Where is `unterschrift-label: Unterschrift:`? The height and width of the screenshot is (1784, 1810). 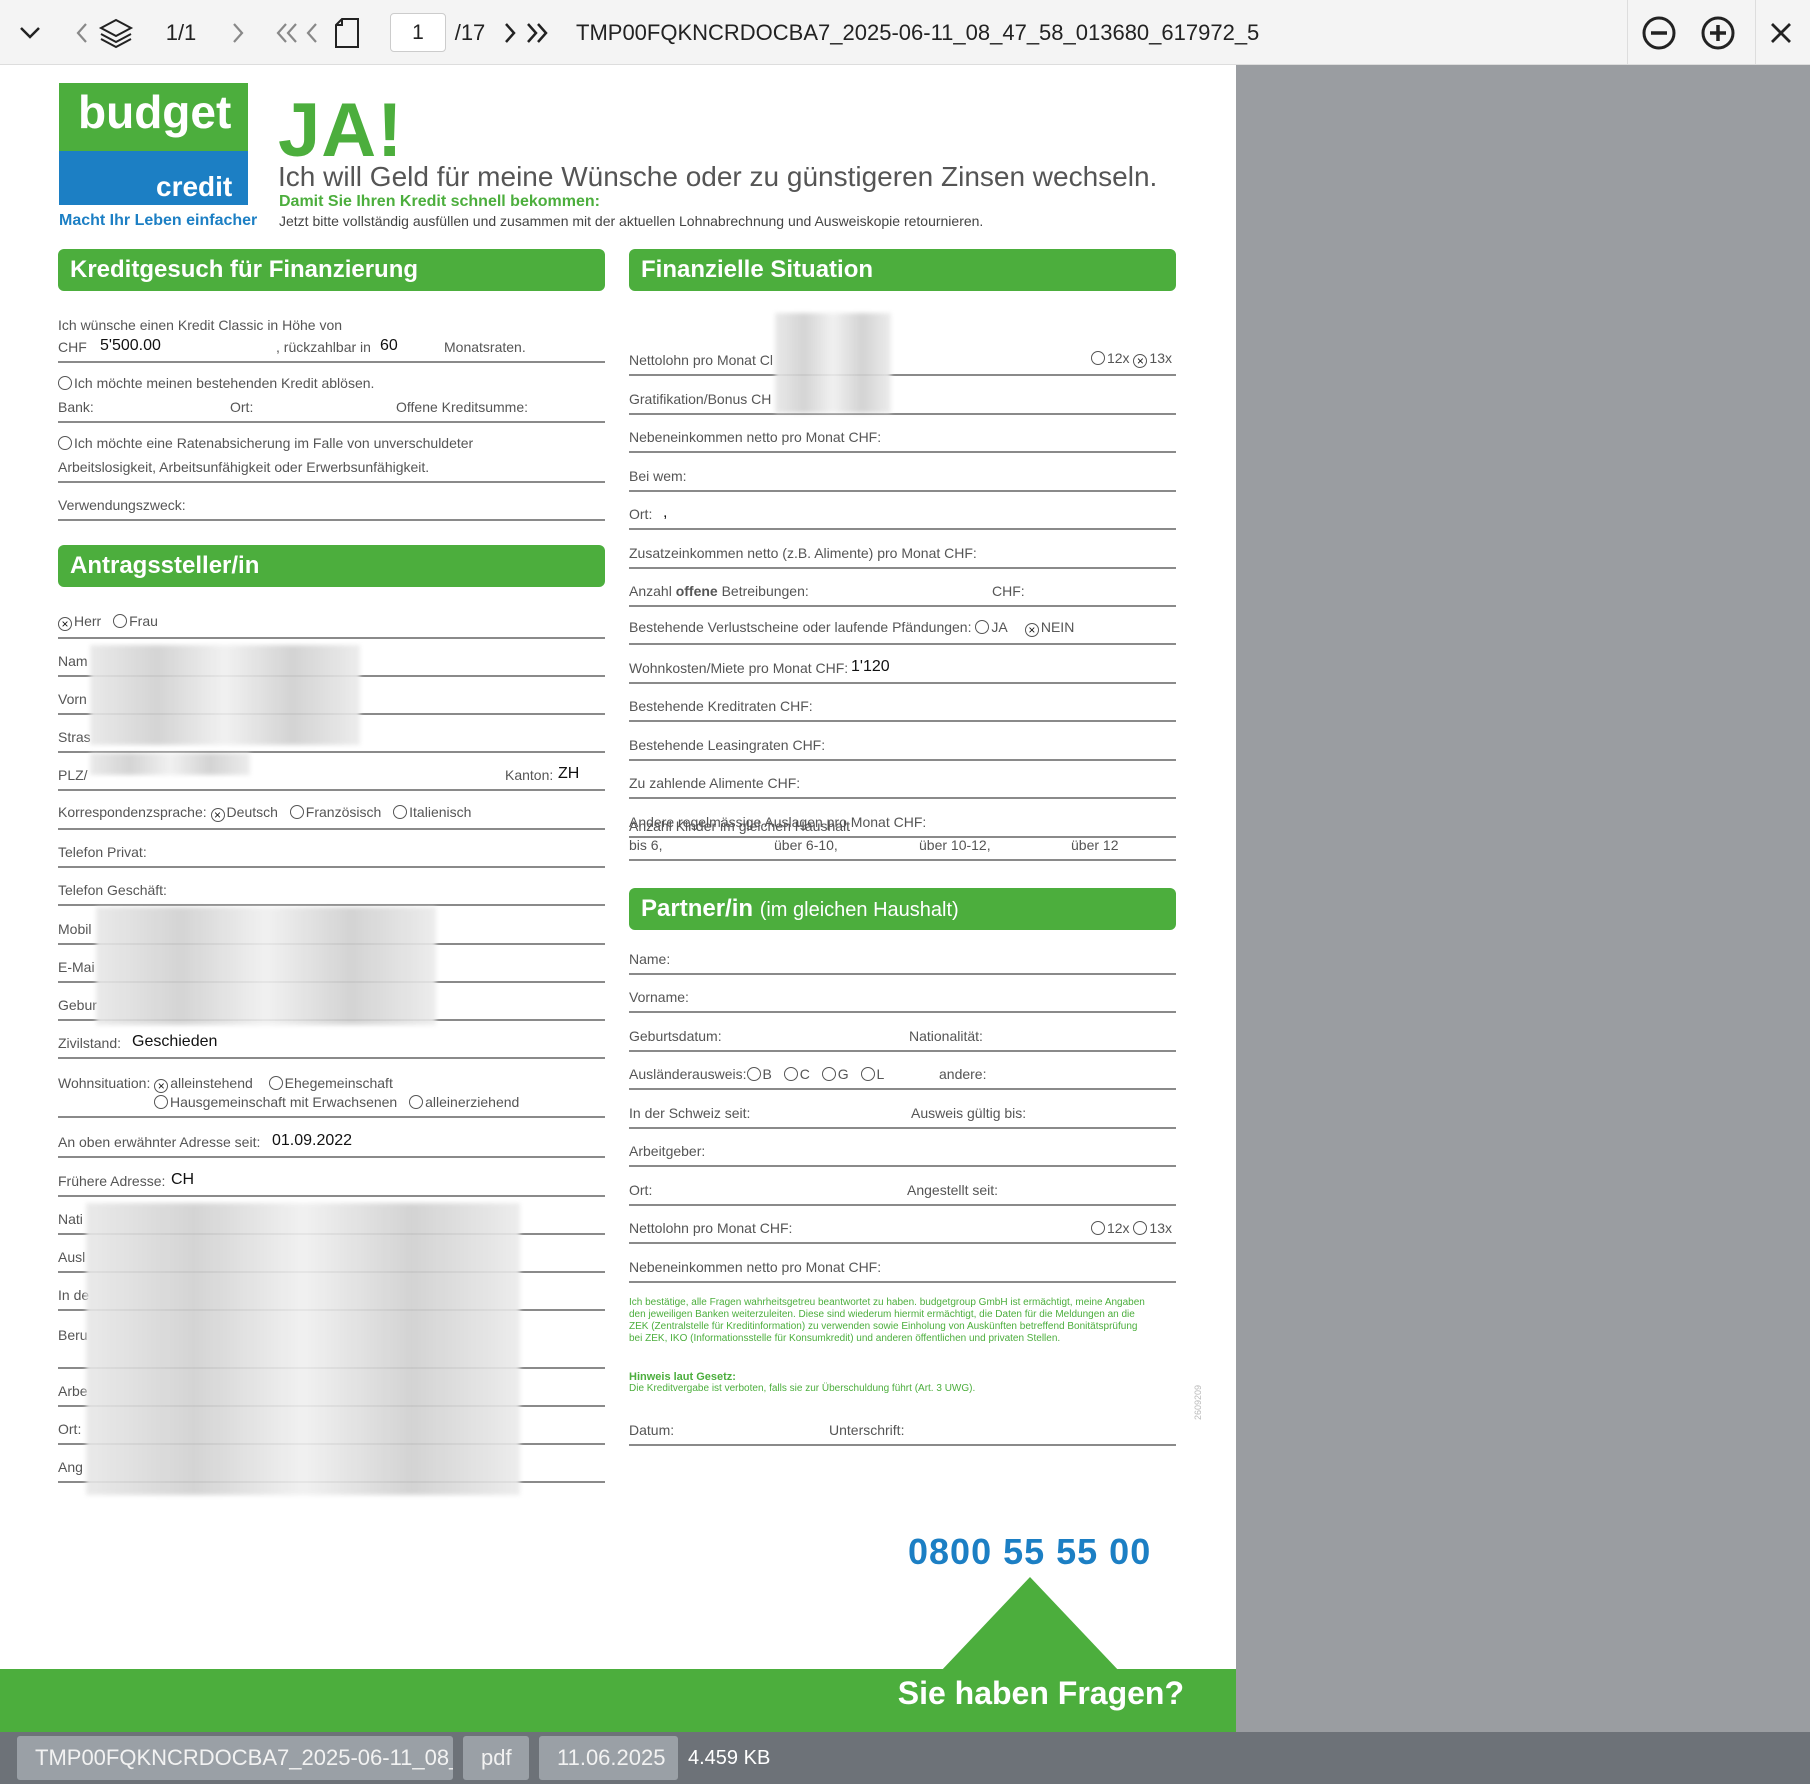 unterschrift-label: Unterschrift: is located at coordinates (867, 1430).